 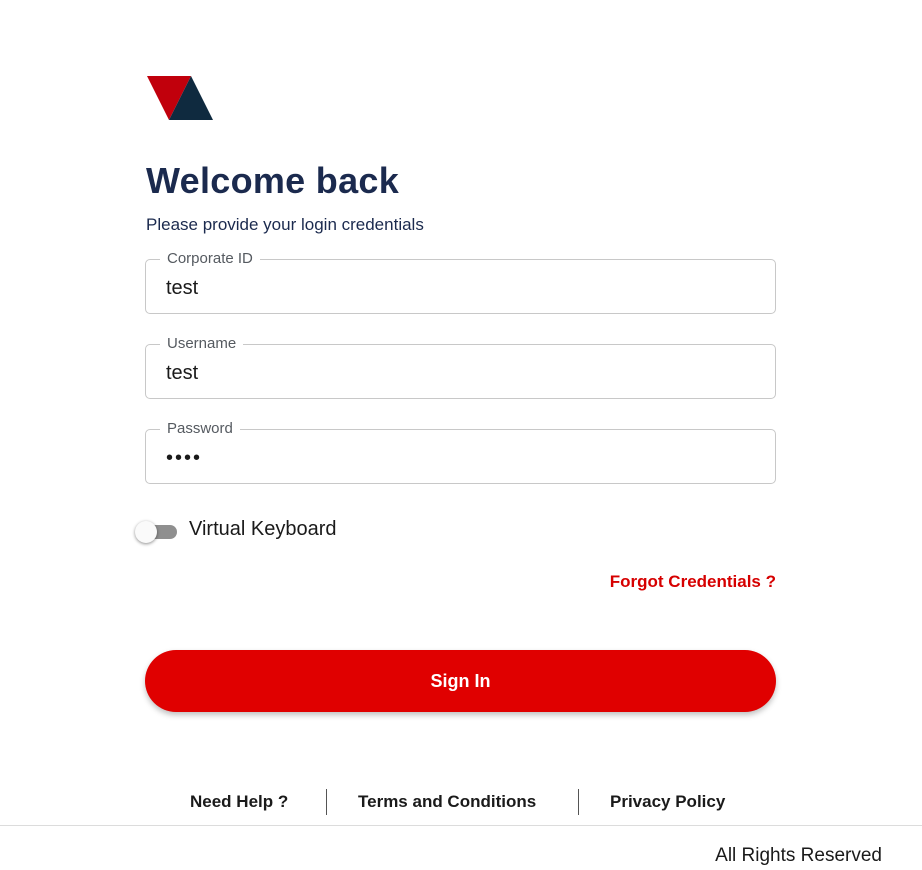 What do you see at coordinates (667, 802) in the screenshot?
I see `privacy-policy-link: Privacy Policy` at bounding box center [667, 802].